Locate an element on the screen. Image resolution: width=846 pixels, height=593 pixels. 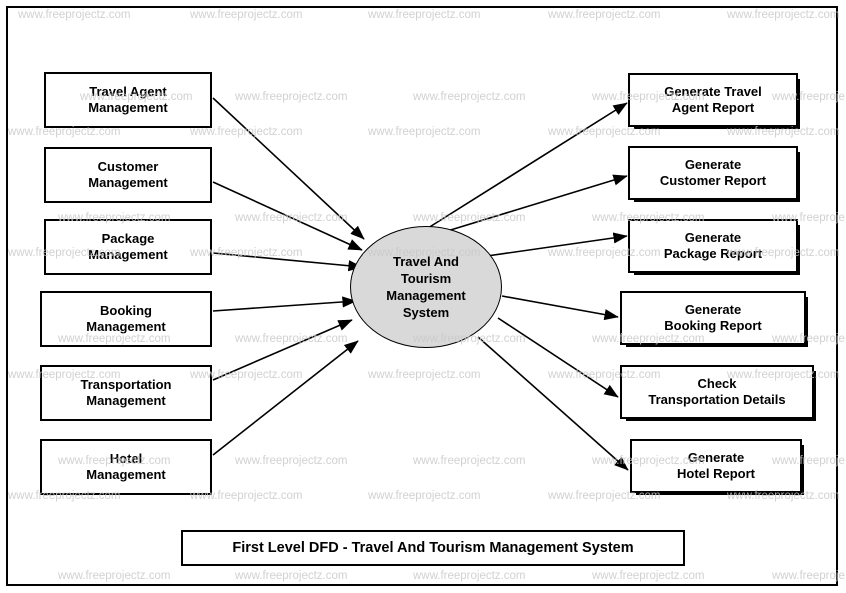
process-label: Transportation Management is located at coordinates (126, 392).